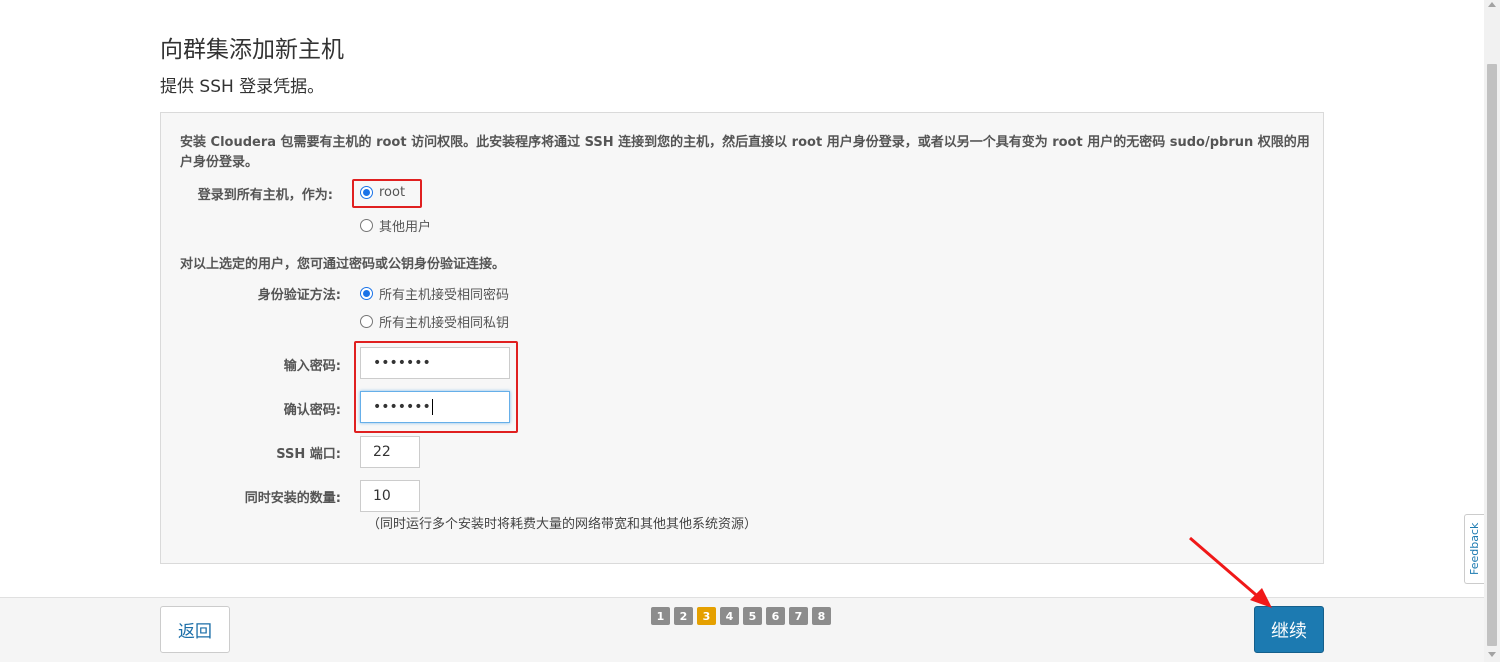 This screenshot has width=1500, height=662. Describe the element at coordinates (706, 616) in the screenshot. I see `step-3-active: 3` at that location.